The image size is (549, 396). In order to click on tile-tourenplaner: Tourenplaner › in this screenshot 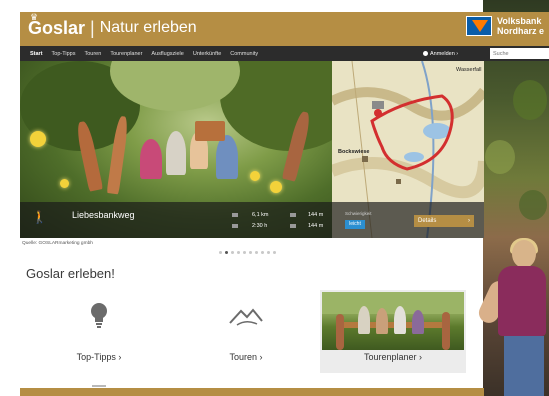, I will do `click(393, 331)`.